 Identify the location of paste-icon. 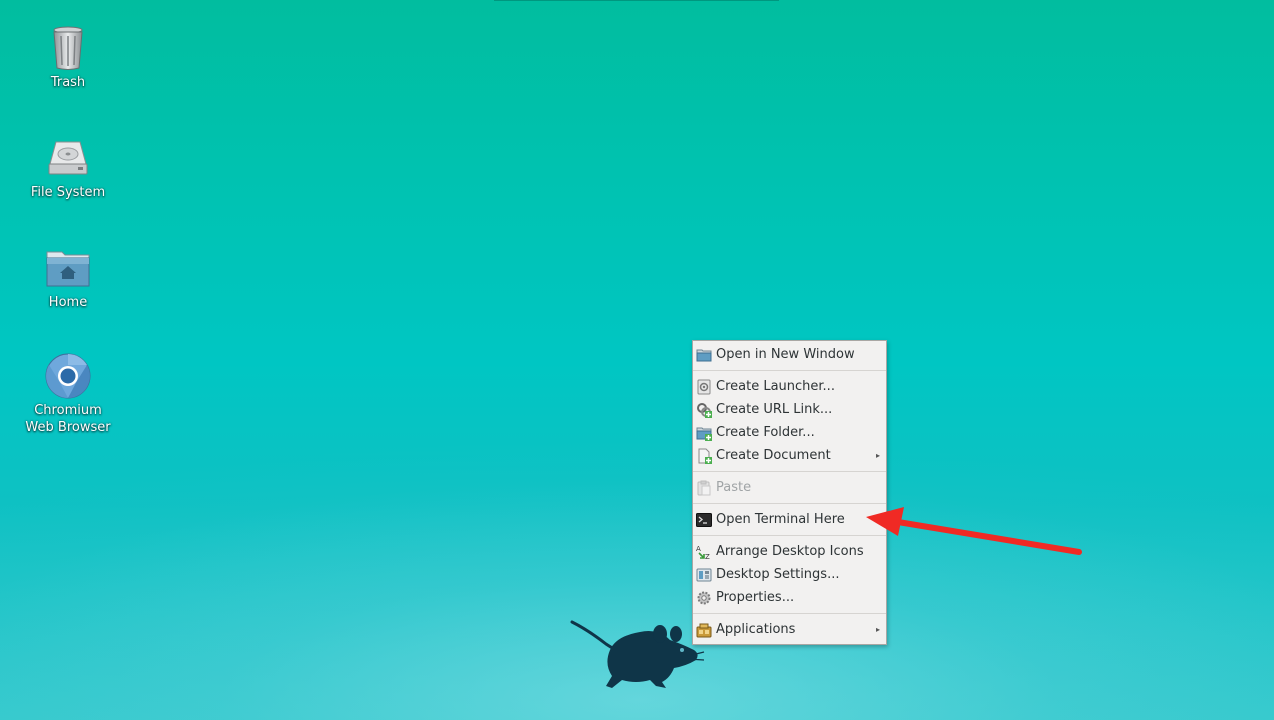
(704, 488).